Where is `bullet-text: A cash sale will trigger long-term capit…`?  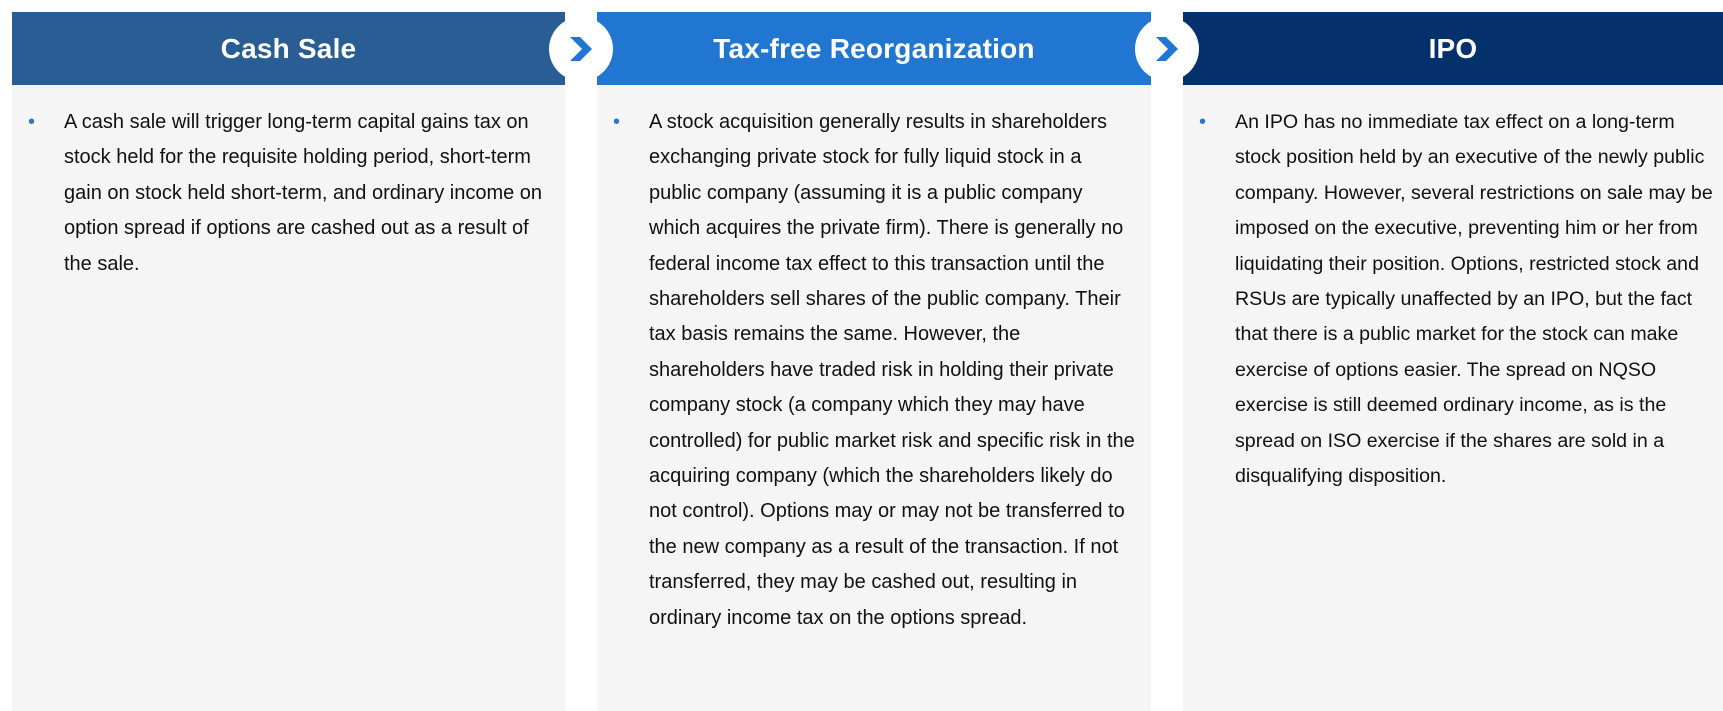
bullet-text: A cash sale will trigger long-term capit… is located at coordinates (303, 193).